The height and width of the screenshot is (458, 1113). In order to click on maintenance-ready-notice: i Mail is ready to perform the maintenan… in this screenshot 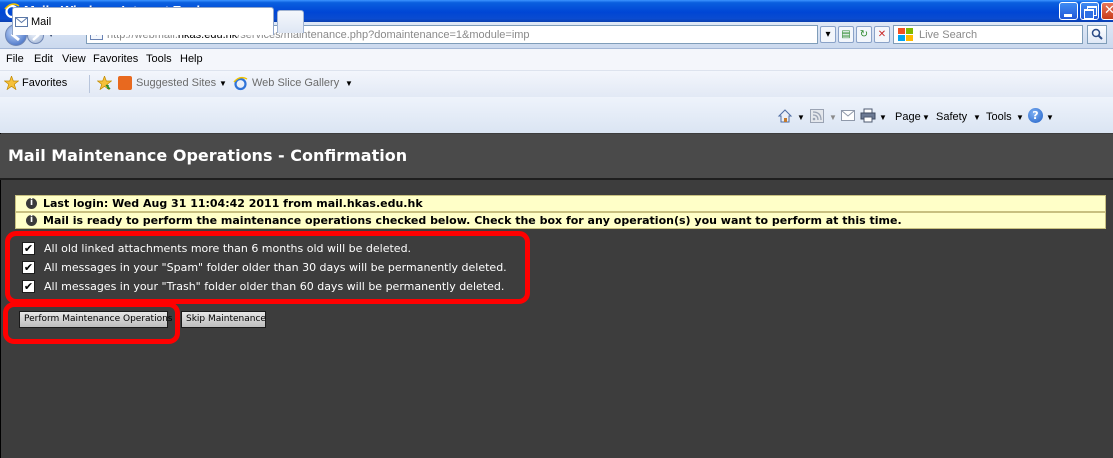, I will do `click(560, 220)`.